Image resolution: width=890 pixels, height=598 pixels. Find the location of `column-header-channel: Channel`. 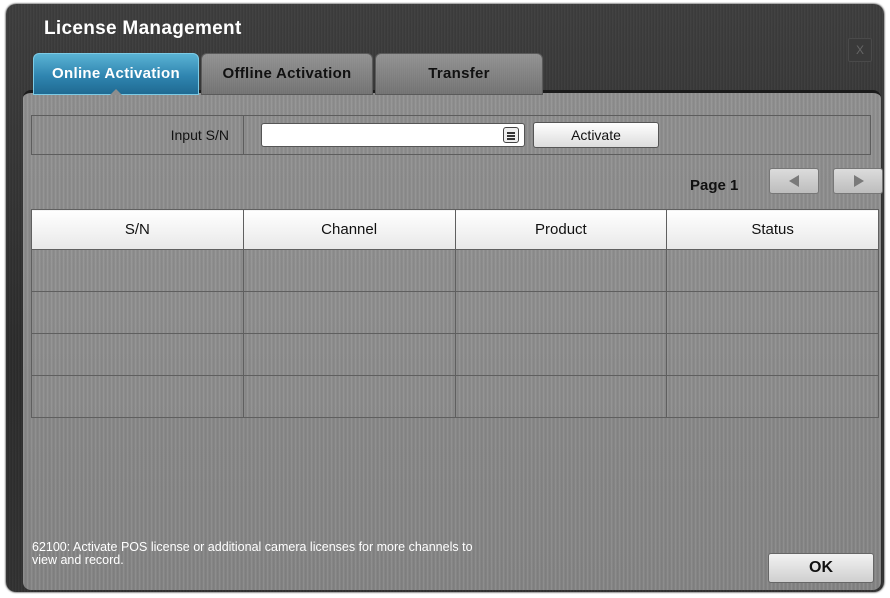

column-header-channel: Channel is located at coordinates (349, 229).